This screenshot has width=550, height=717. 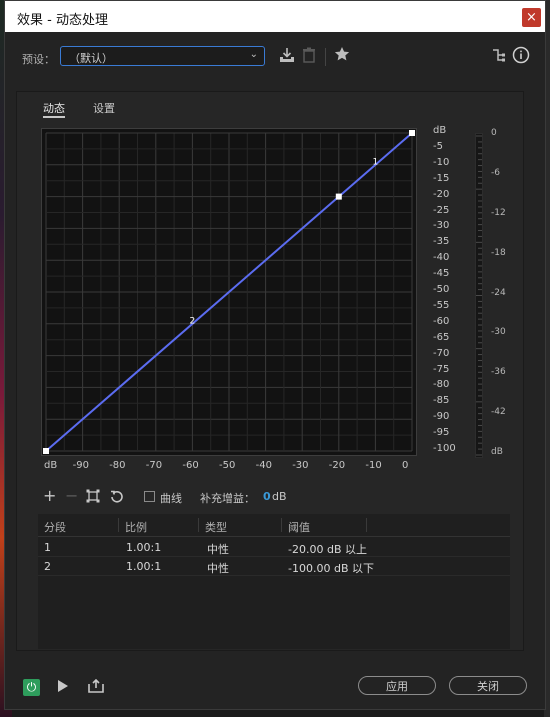 I want to click on remove-point-icon: −, so click(x=71, y=495).